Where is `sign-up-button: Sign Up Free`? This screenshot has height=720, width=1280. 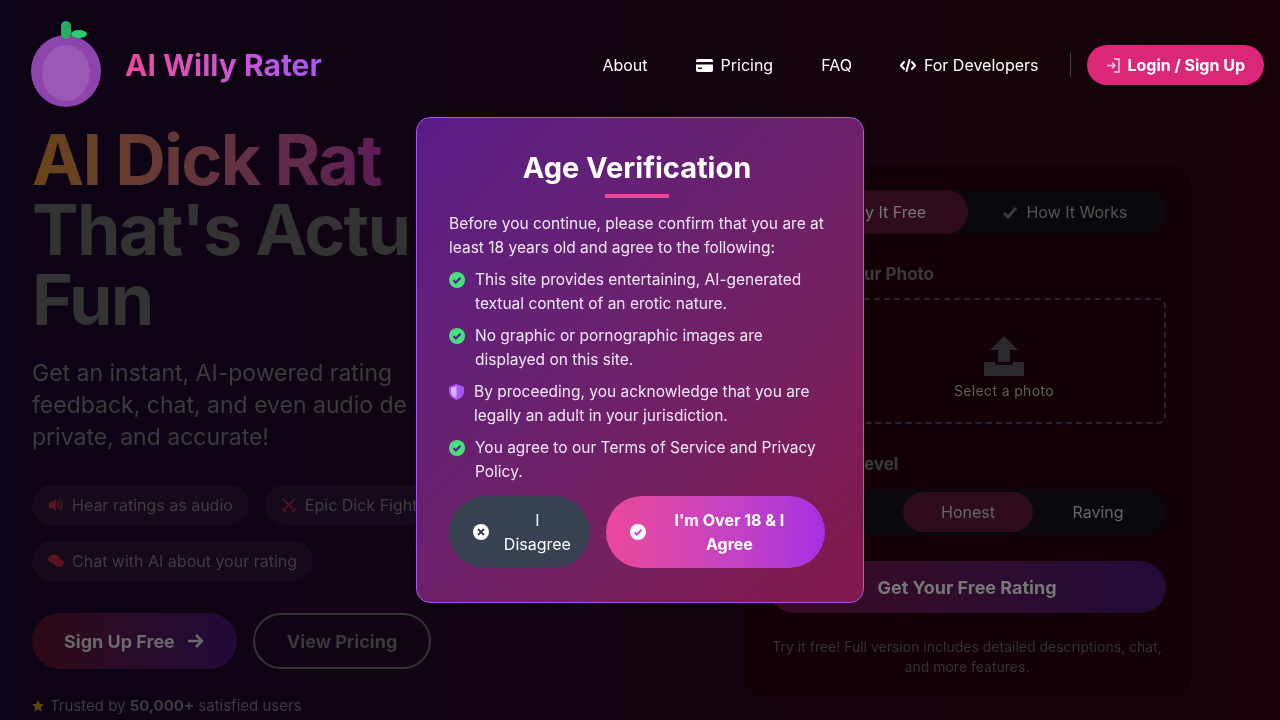 sign-up-button: Sign Up Free is located at coordinates (134, 641).